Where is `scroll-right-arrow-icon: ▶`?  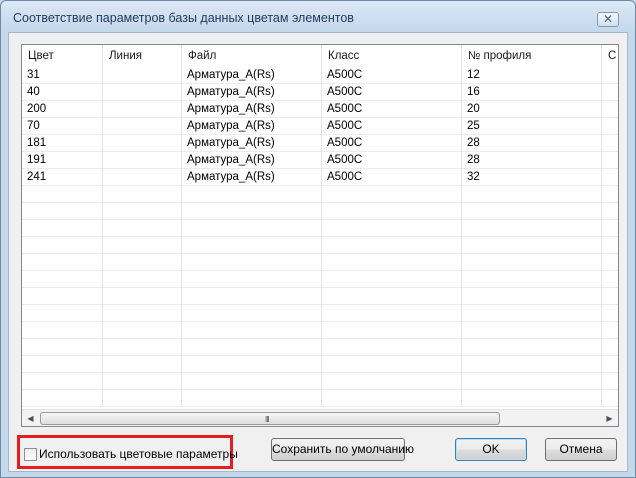 scroll-right-arrow-icon: ▶ is located at coordinates (609, 418).